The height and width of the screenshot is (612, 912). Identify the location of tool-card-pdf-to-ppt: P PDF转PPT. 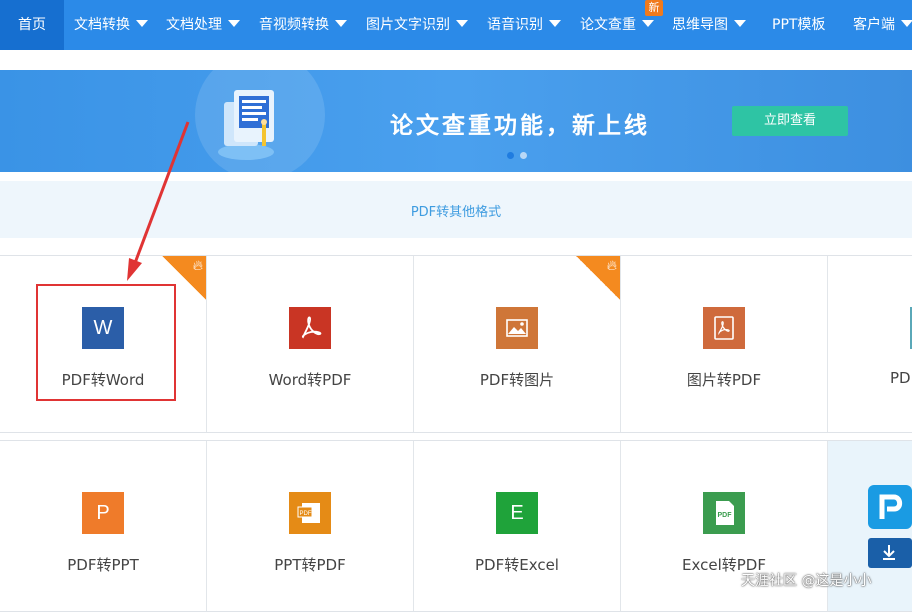
(103, 526).